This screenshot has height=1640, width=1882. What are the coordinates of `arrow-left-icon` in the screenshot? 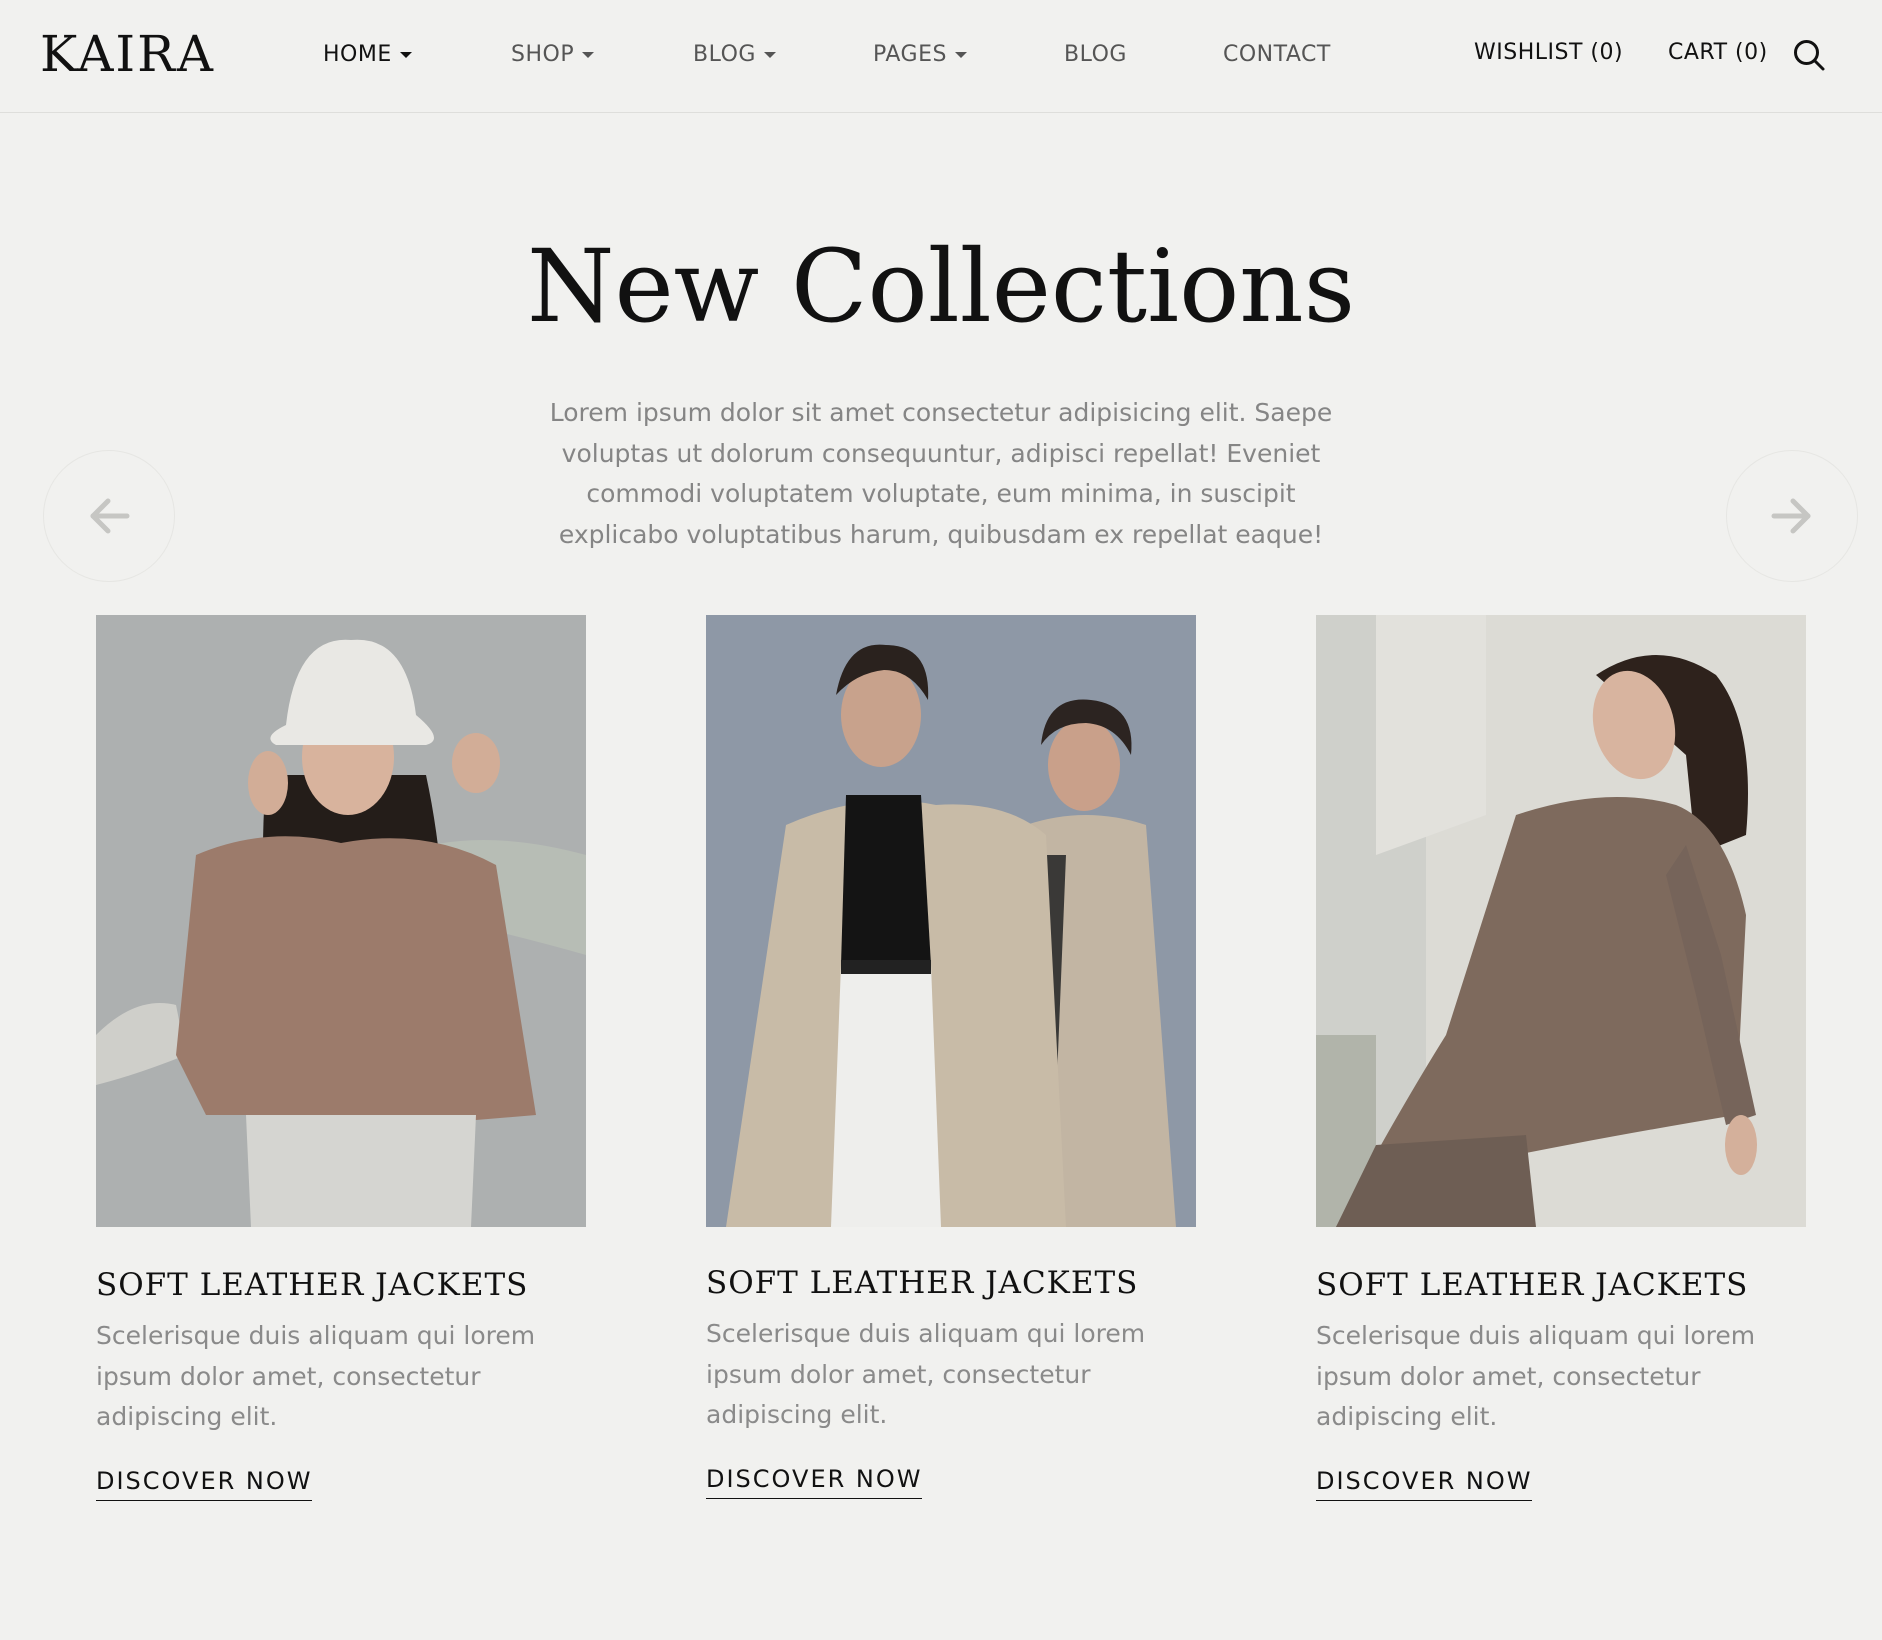 It's located at (110, 516).